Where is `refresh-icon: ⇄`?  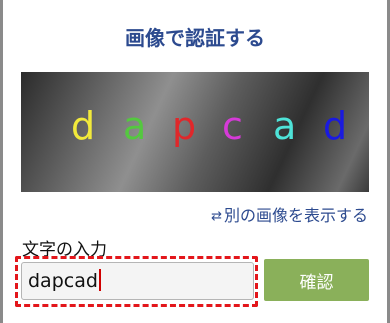
refresh-icon: ⇄ is located at coordinates (216, 216).